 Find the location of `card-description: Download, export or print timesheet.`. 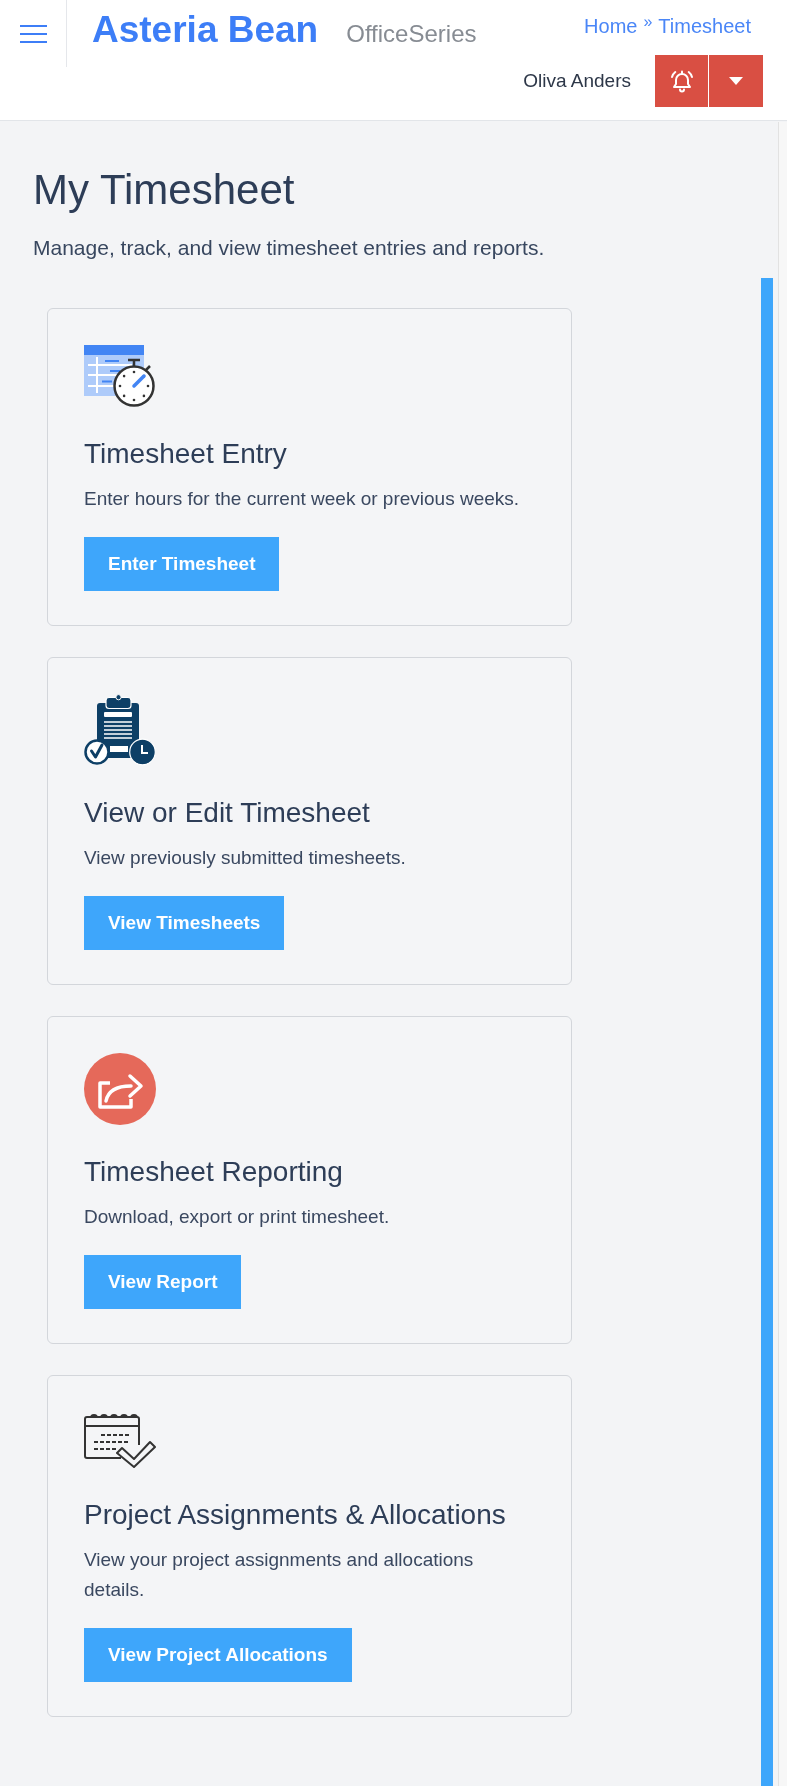

card-description: Download, export or print timesheet. is located at coordinates (237, 1217).